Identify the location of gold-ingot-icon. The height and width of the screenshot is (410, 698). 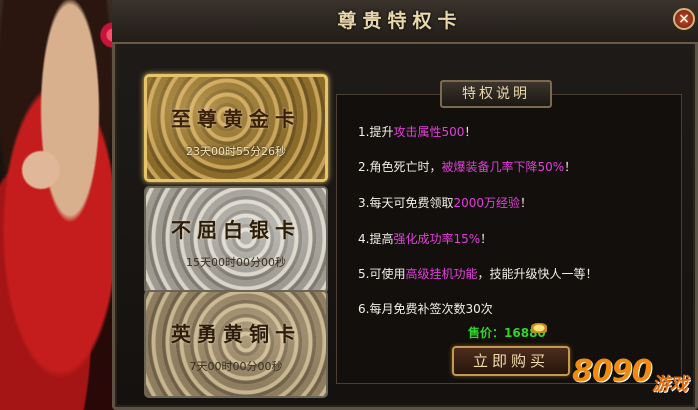
(539, 328).